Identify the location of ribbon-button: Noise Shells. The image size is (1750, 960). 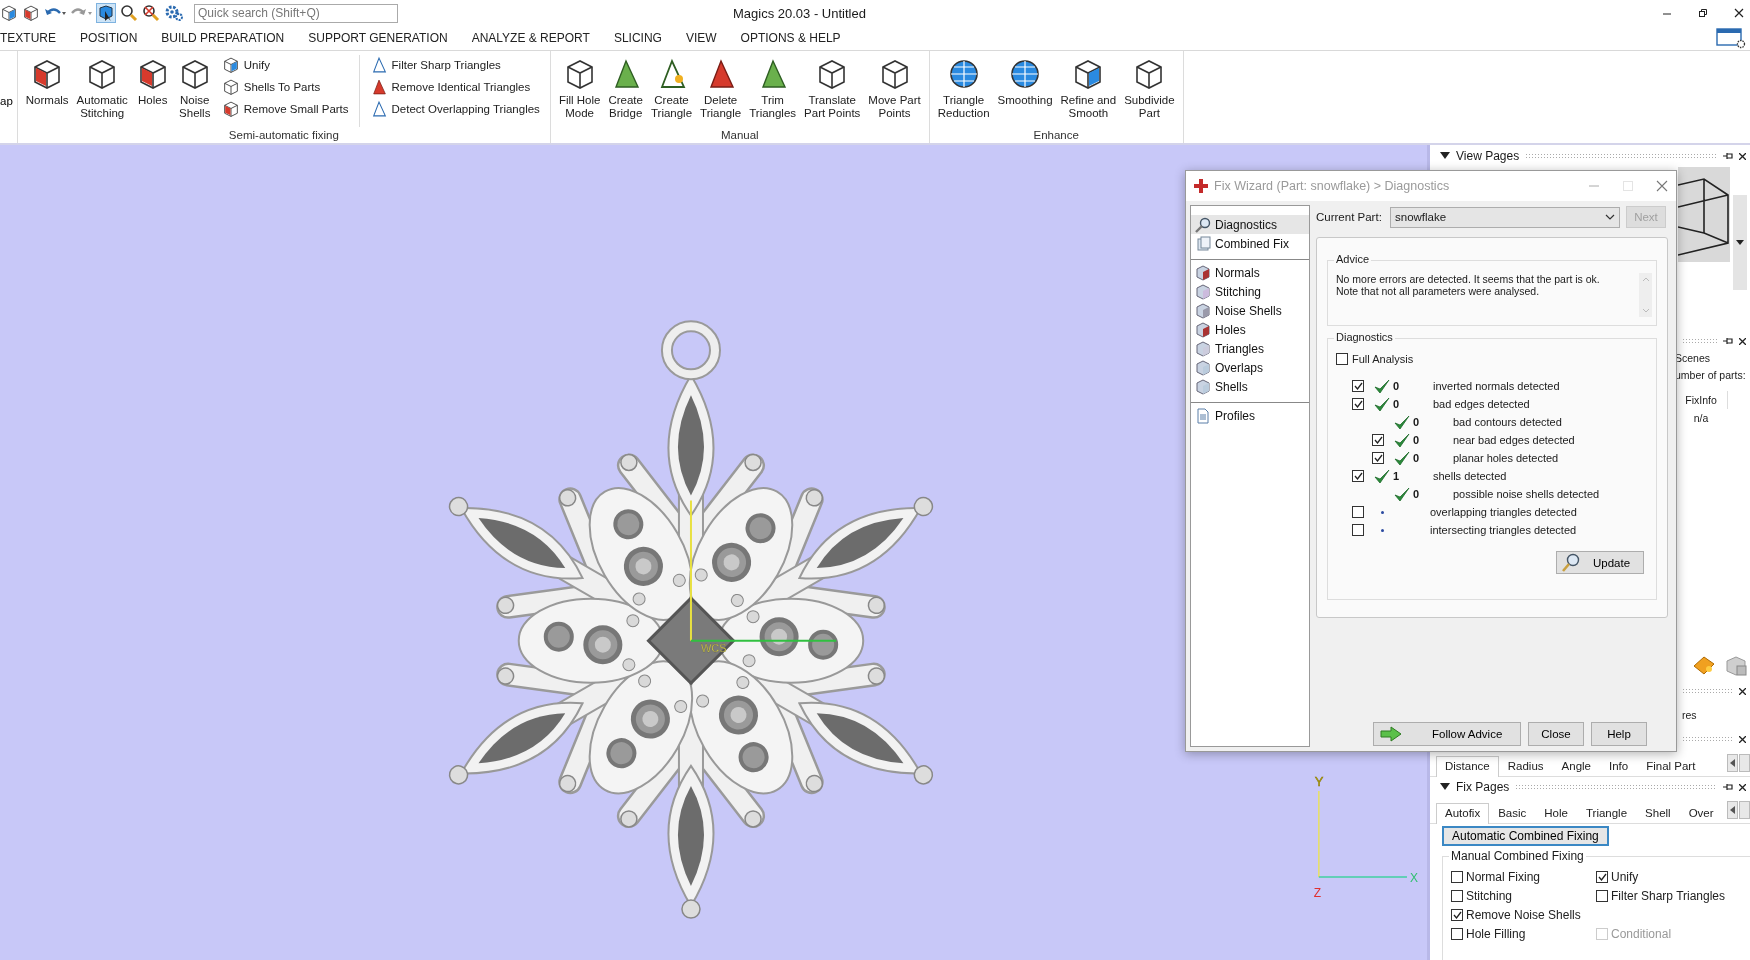
(194, 88).